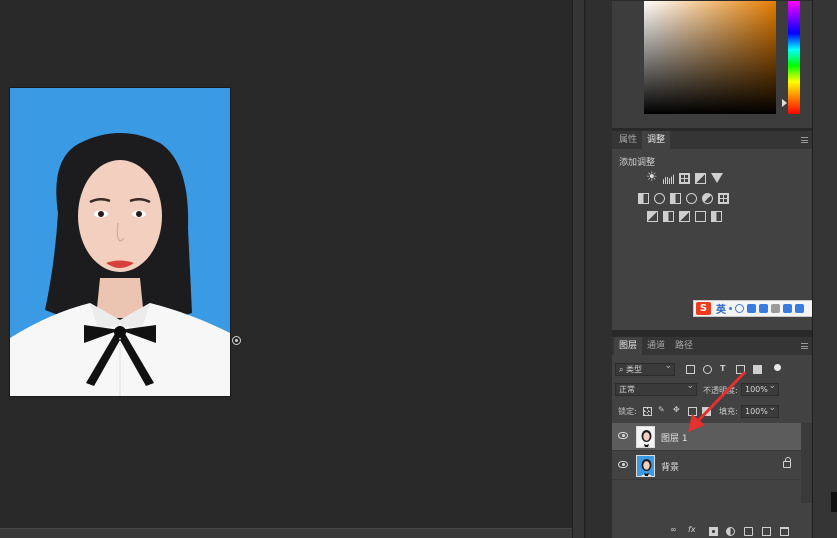 The image size is (837, 538). I want to click on layer-filter-row: ⌕ 类型 T, so click(712, 370).